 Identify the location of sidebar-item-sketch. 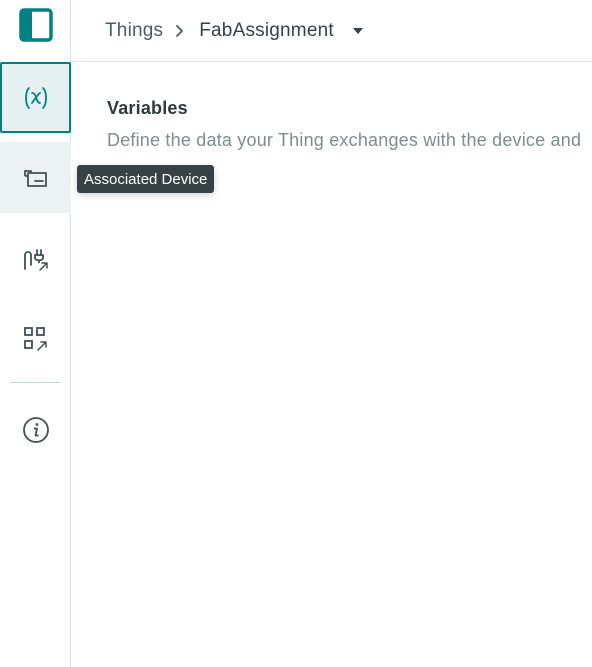
(35, 338).